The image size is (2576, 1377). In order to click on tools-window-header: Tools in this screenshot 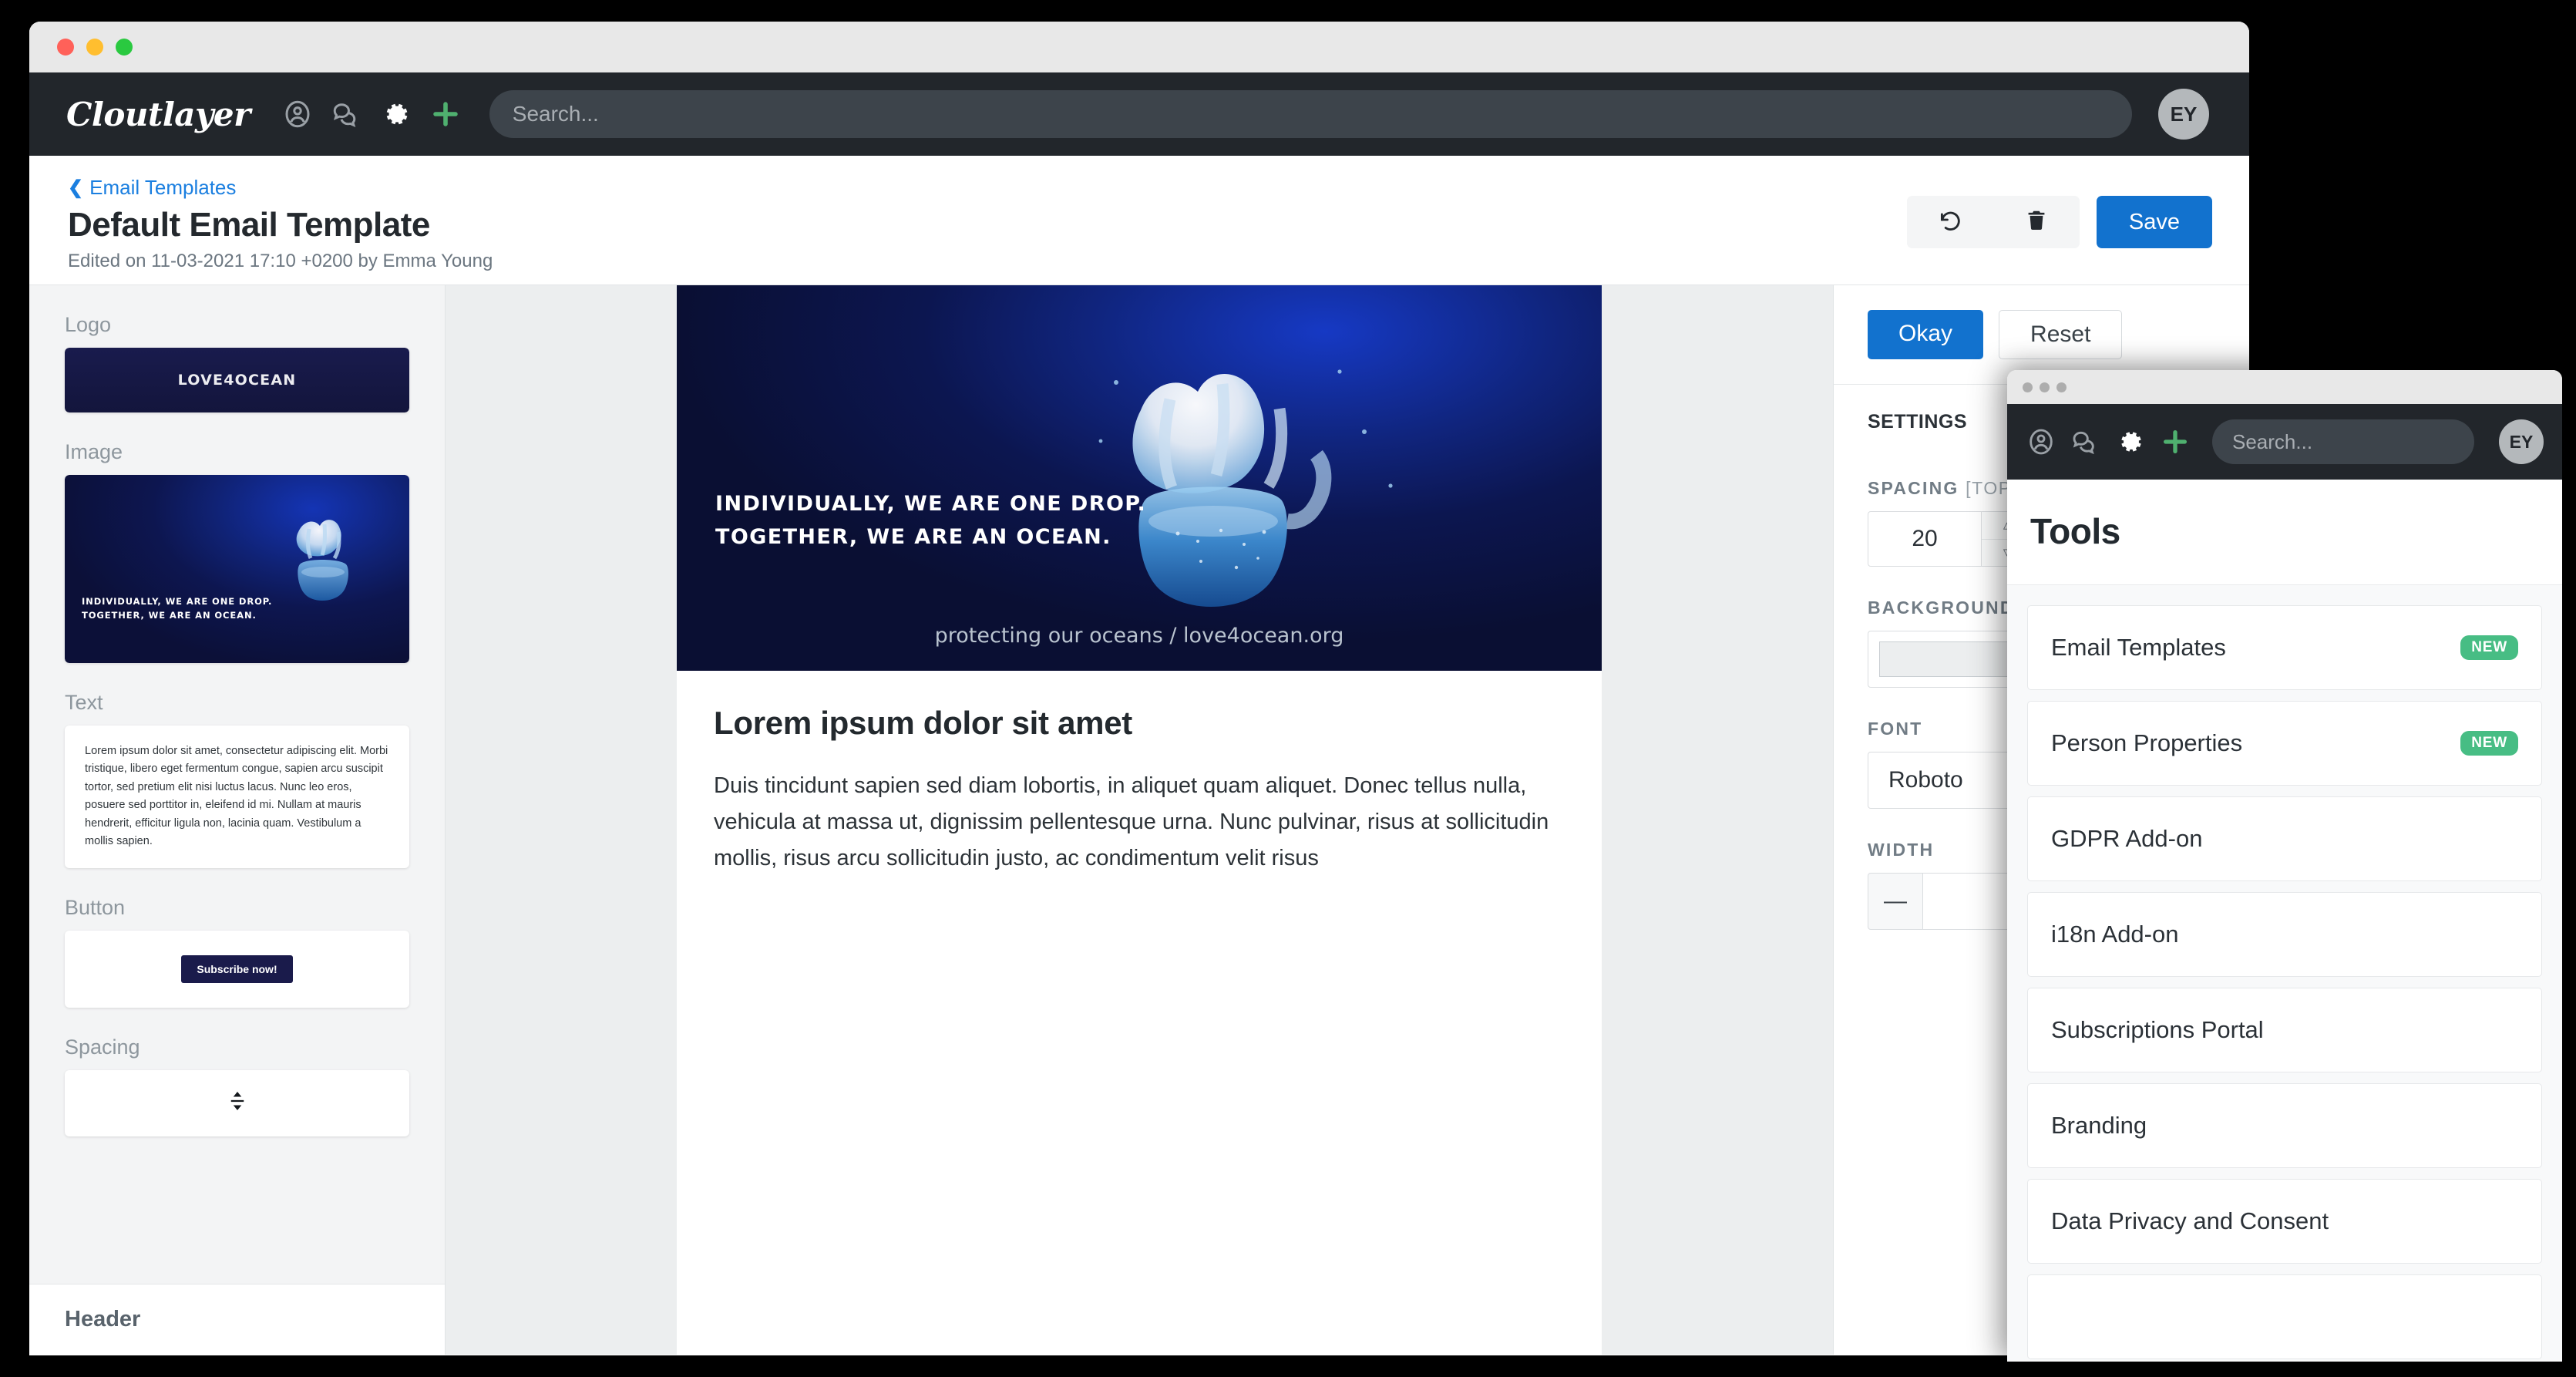, I will do `click(2284, 532)`.